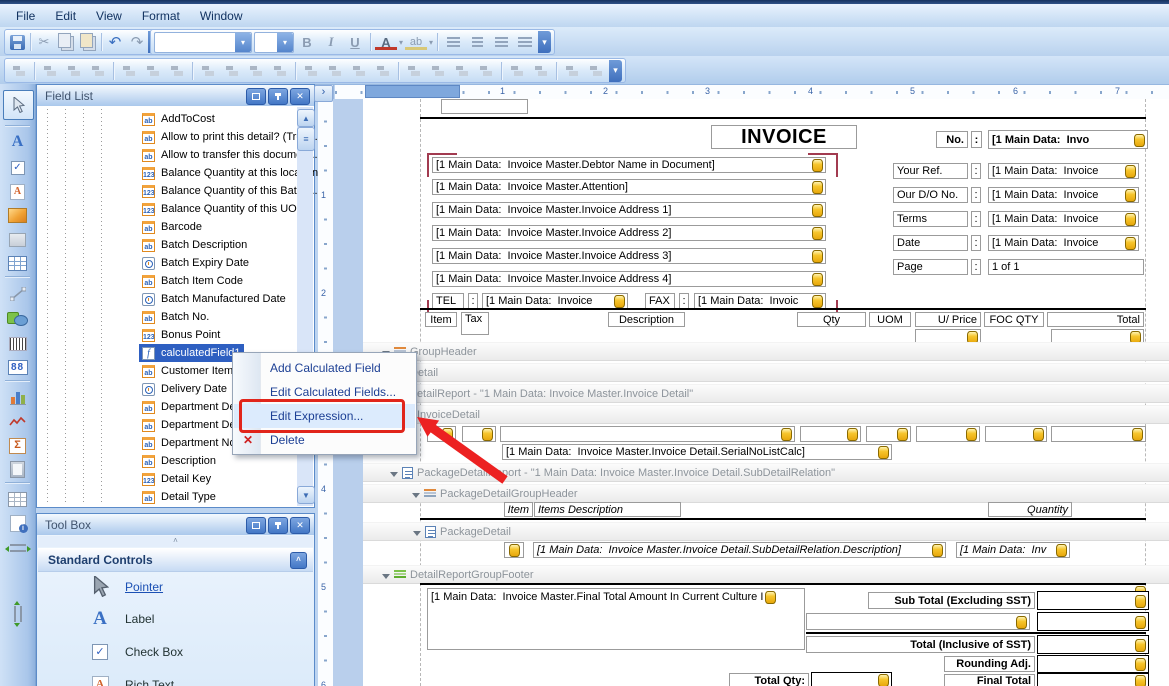 The image size is (1169, 686). What do you see at coordinates (784, 137) in the screenshot?
I see `invoice-title: INVOICE` at bounding box center [784, 137].